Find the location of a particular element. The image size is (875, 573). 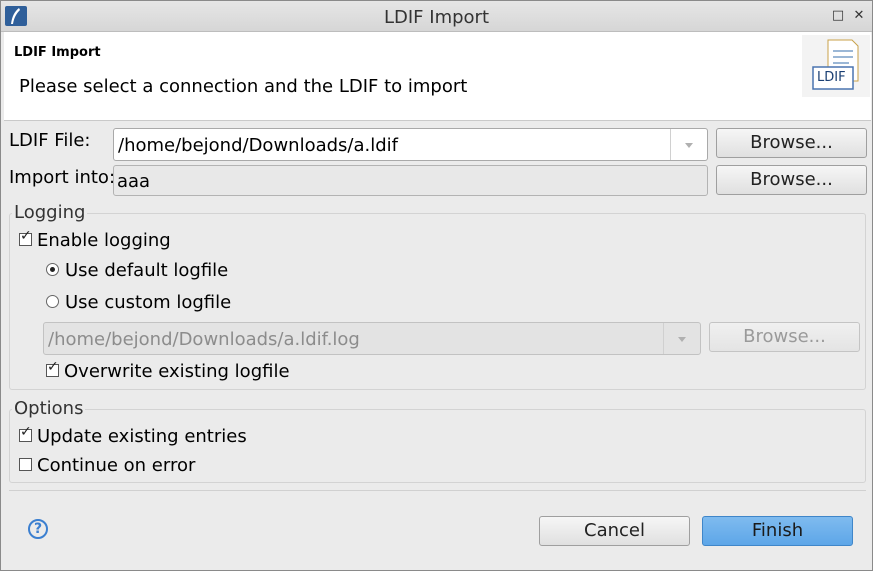

footer-separator is located at coordinates (437, 490).